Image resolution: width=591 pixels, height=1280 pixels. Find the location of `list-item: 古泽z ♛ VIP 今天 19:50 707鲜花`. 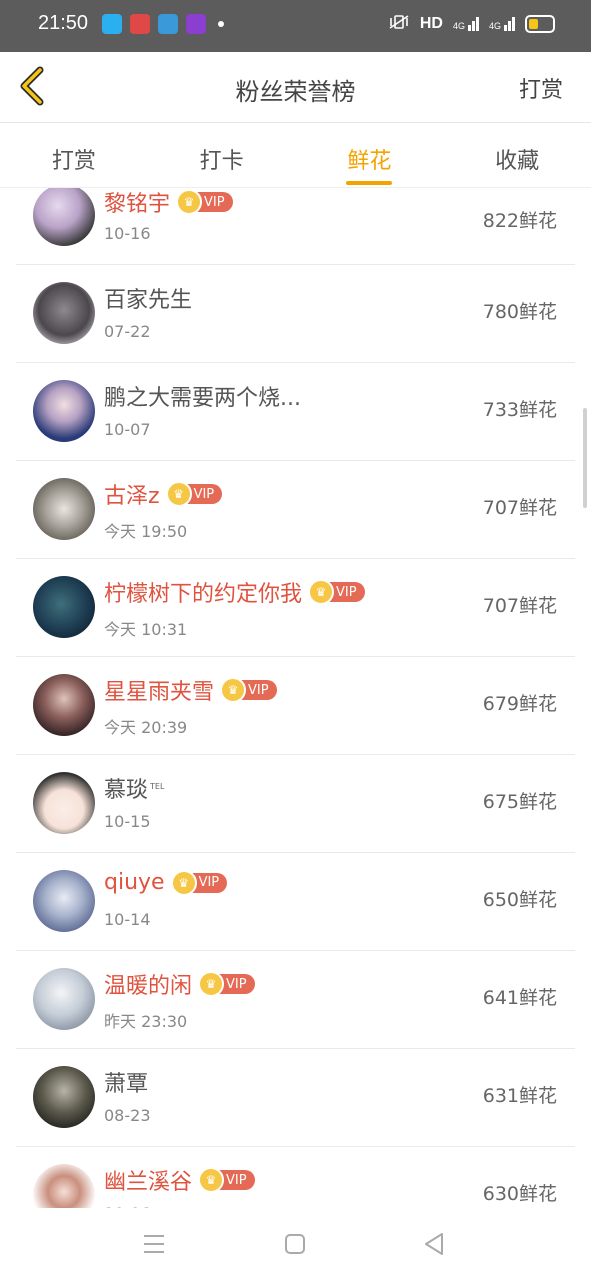

list-item: 古泽z ♛ VIP 今天 19:50 707鲜花 is located at coordinates (295, 510).